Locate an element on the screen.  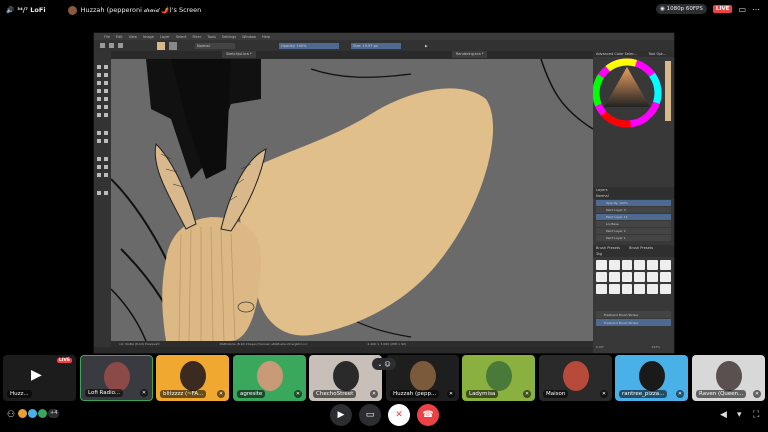
chat-icon: ▭ is located at coordinates (742, 9).